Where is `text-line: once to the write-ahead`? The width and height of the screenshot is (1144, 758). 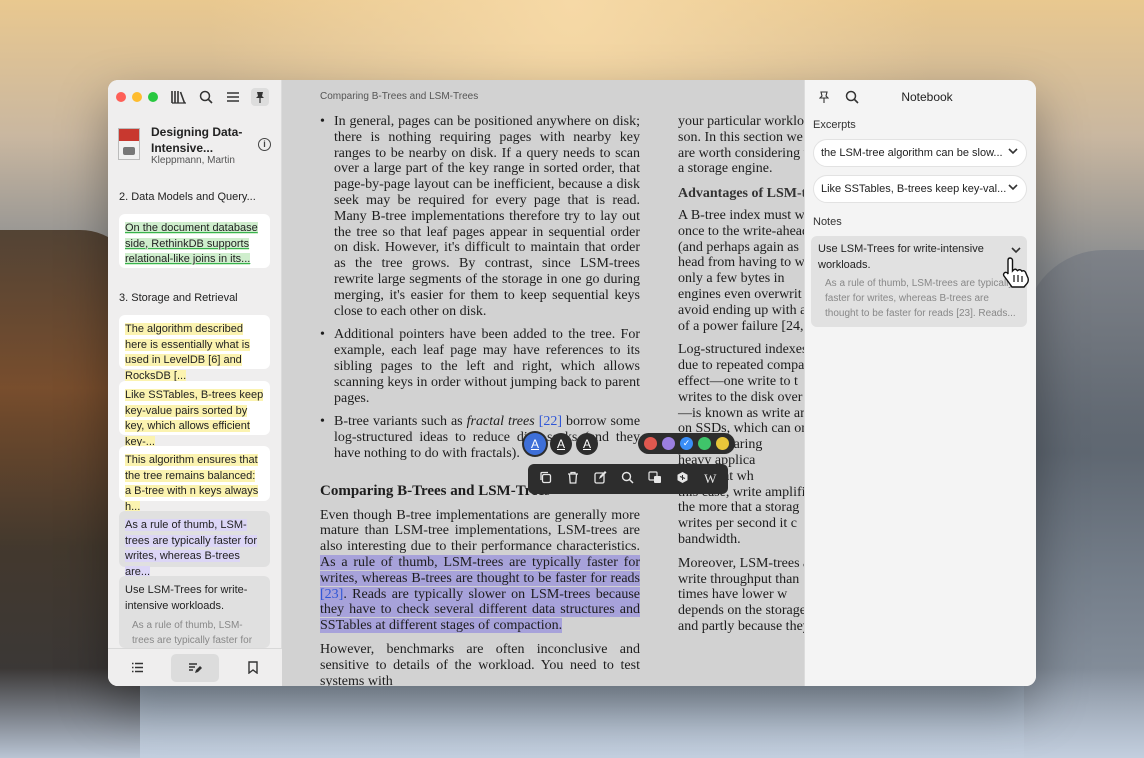 text-line: once to the write-ahead is located at coordinates (741, 231).